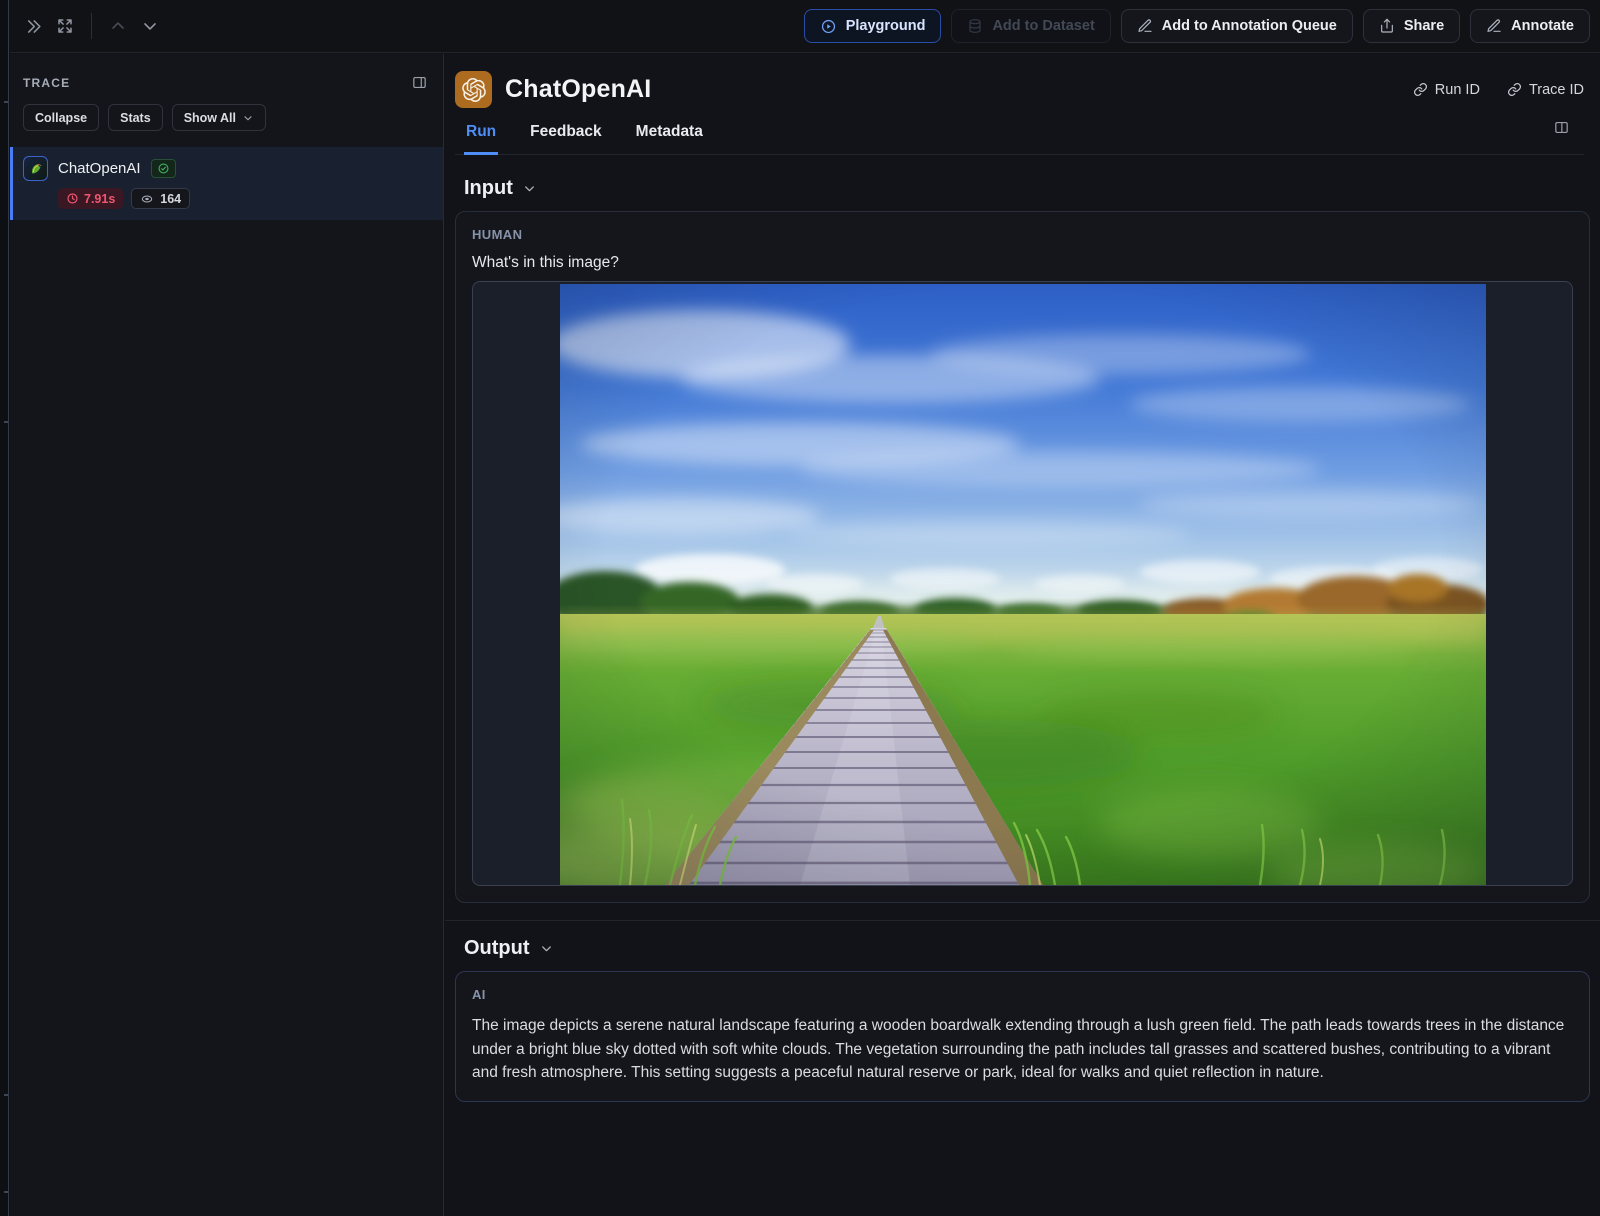 This screenshot has width=1600, height=1216. I want to click on trace-item-name: ChatOpenAI, so click(99, 168).